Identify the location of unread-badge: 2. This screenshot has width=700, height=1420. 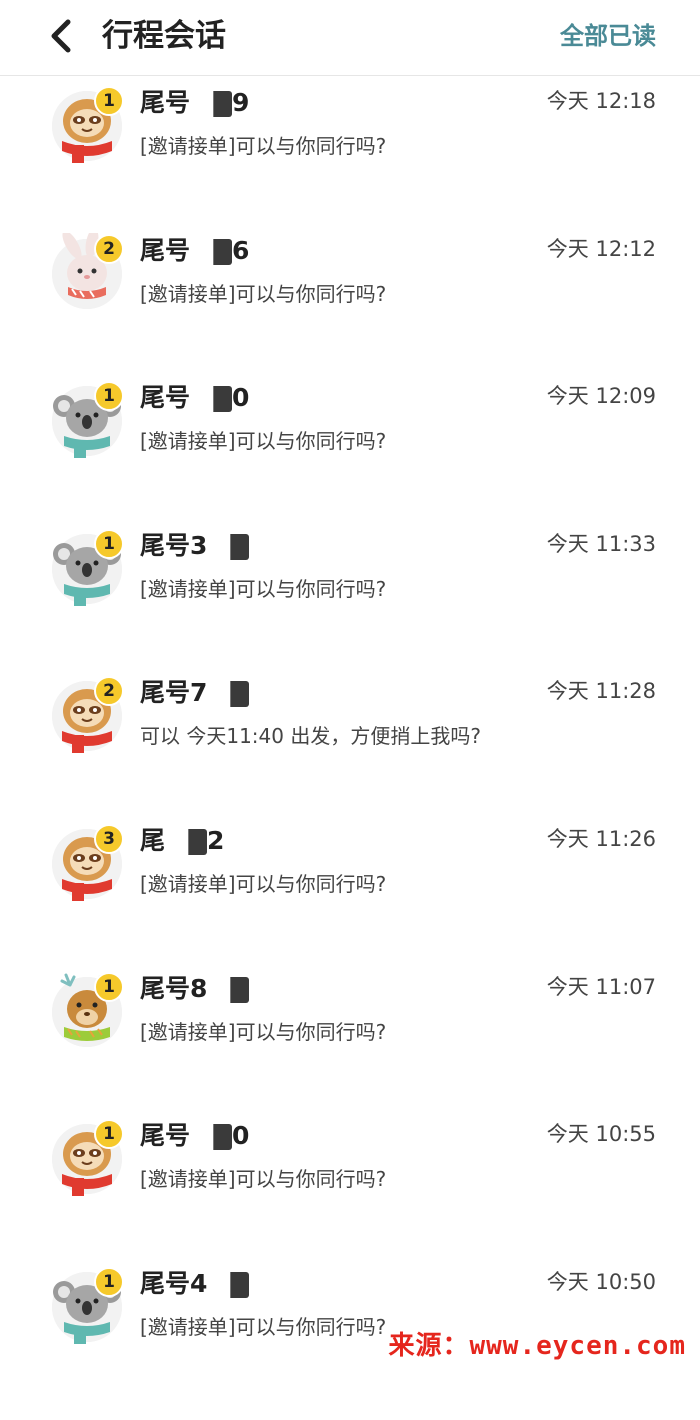
(109, 248).